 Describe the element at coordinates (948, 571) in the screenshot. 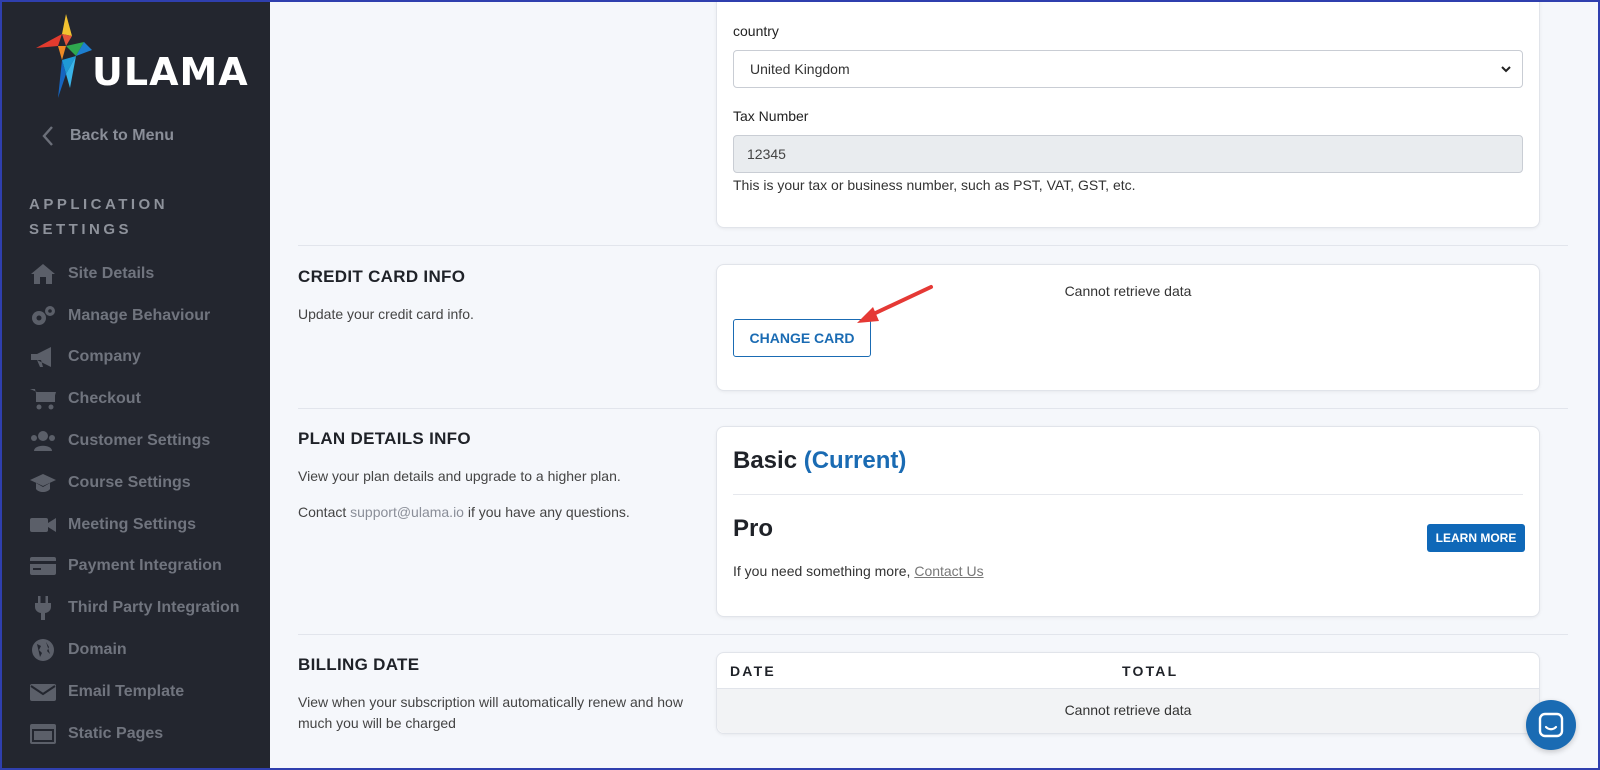

I see `contact-us-link: Contact Us` at that location.